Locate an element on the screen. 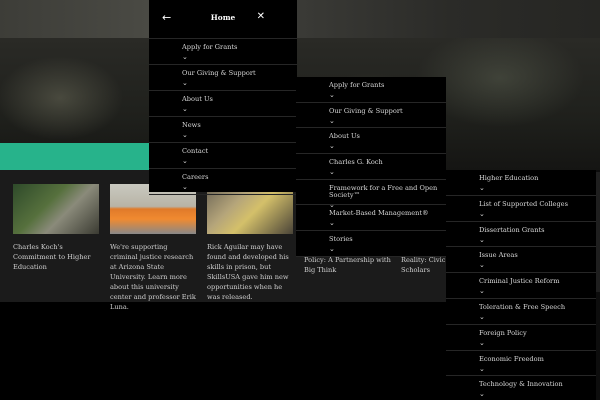  submenu-item-supported-colleges: List of Supported Colleges ⌄ is located at coordinates (523, 209).